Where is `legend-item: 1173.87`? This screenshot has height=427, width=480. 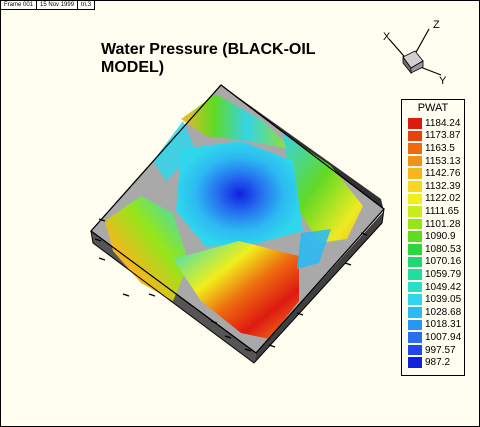 legend-item: 1173.87 is located at coordinates (434, 136).